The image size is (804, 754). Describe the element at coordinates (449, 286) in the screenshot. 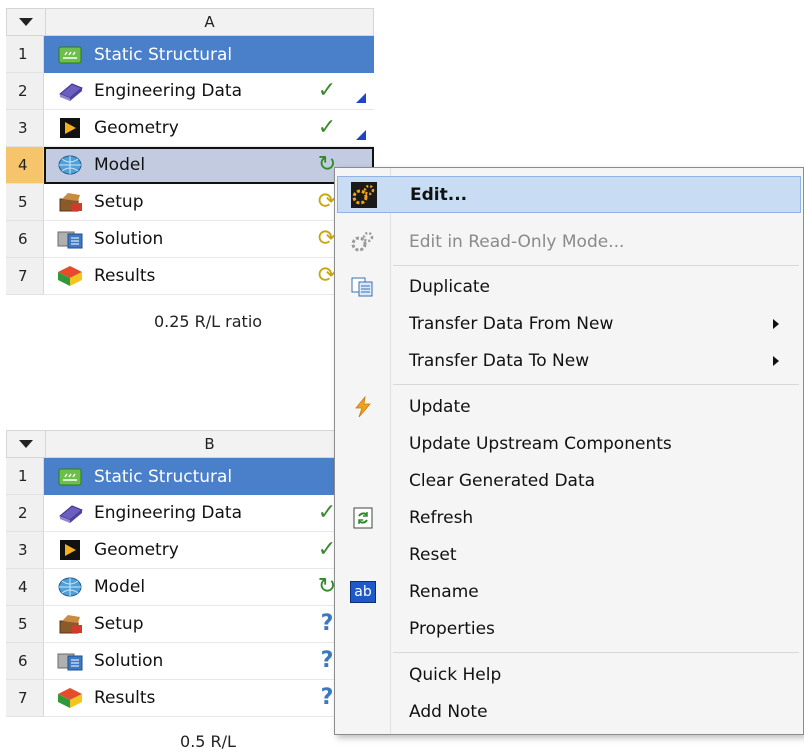

I see `menu-item-label: Duplicate` at that location.